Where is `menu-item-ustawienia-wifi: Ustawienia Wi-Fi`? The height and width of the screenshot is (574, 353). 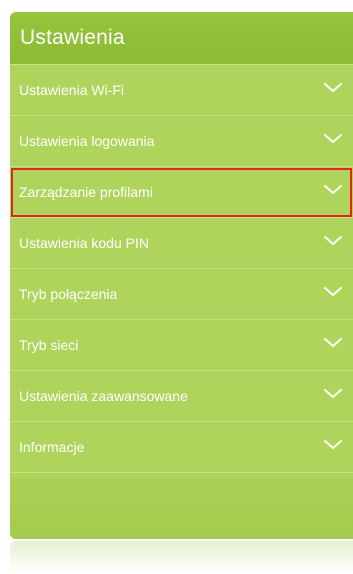
menu-item-ustawienia-wifi: Ustawienia Wi-Fi is located at coordinates (181, 90).